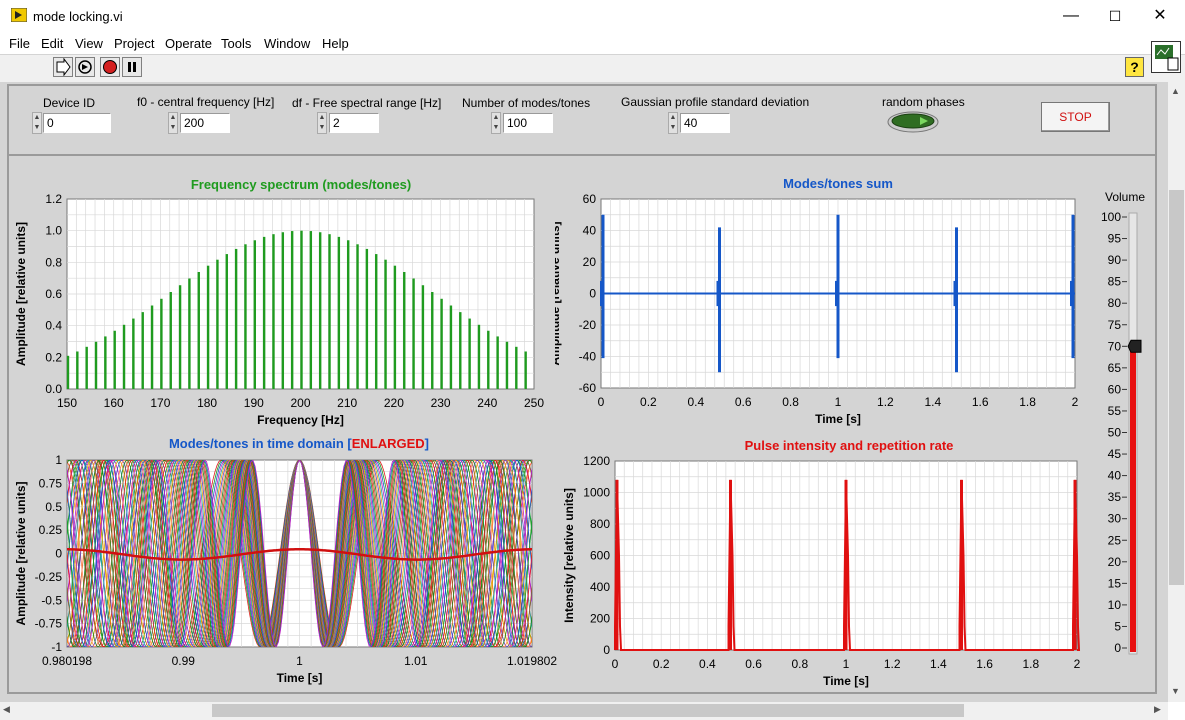  What do you see at coordinates (838, 183) in the screenshot?
I see `sum-chart-title: Modes/tones sum` at bounding box center [838, 183].